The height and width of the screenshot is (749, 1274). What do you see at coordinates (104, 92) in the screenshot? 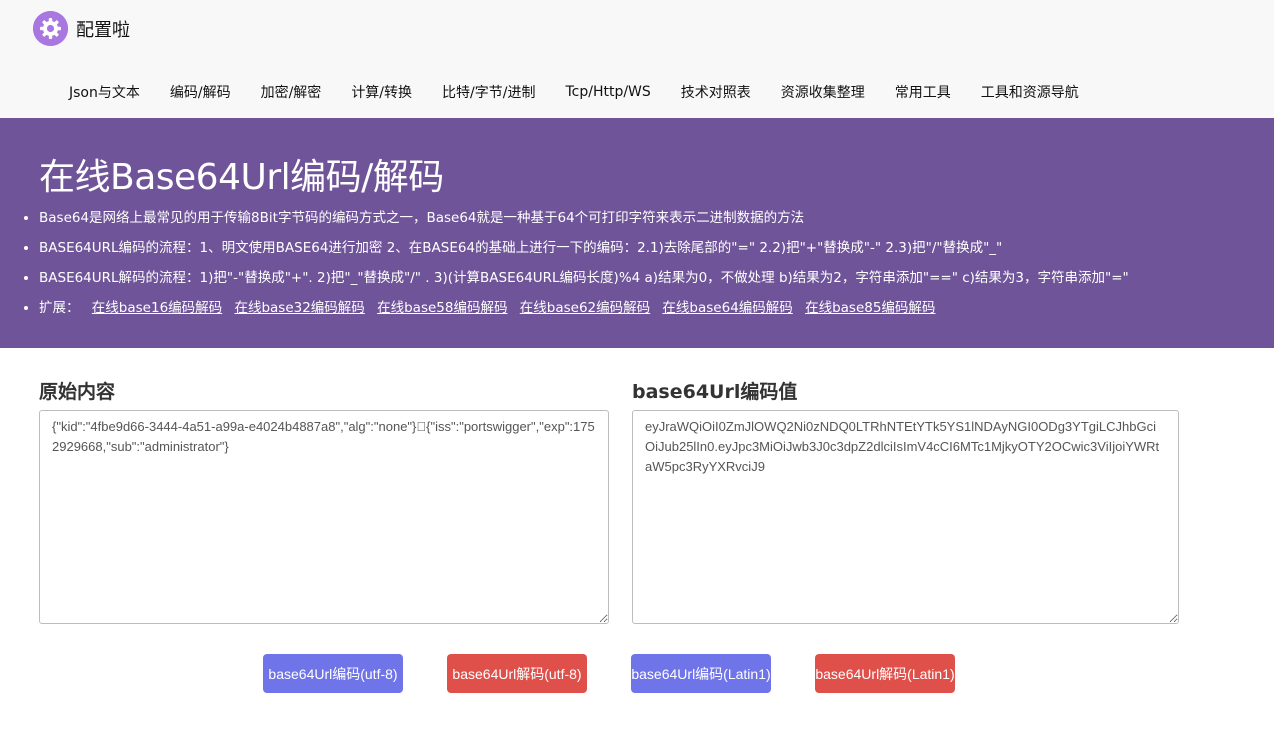
I see `nav-item-json-text: Json与文本` at bounding box center [104, 92].